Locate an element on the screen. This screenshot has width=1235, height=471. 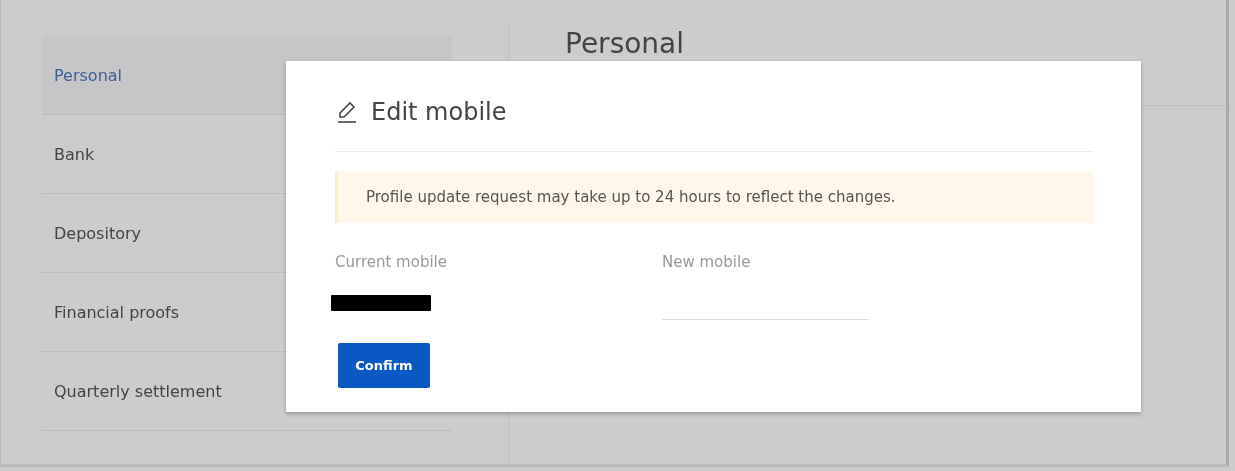
notice-banner: Profile update request may take up to 24 hours to reflect the changes. is located at coordinates (714, 197).